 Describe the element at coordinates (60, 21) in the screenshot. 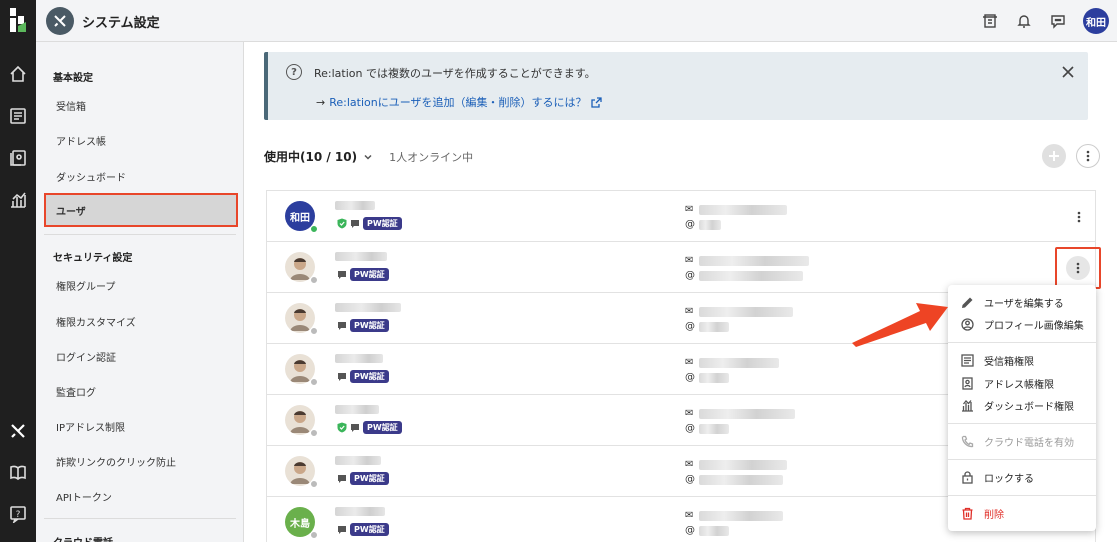

I see `tools-icon` at that location.